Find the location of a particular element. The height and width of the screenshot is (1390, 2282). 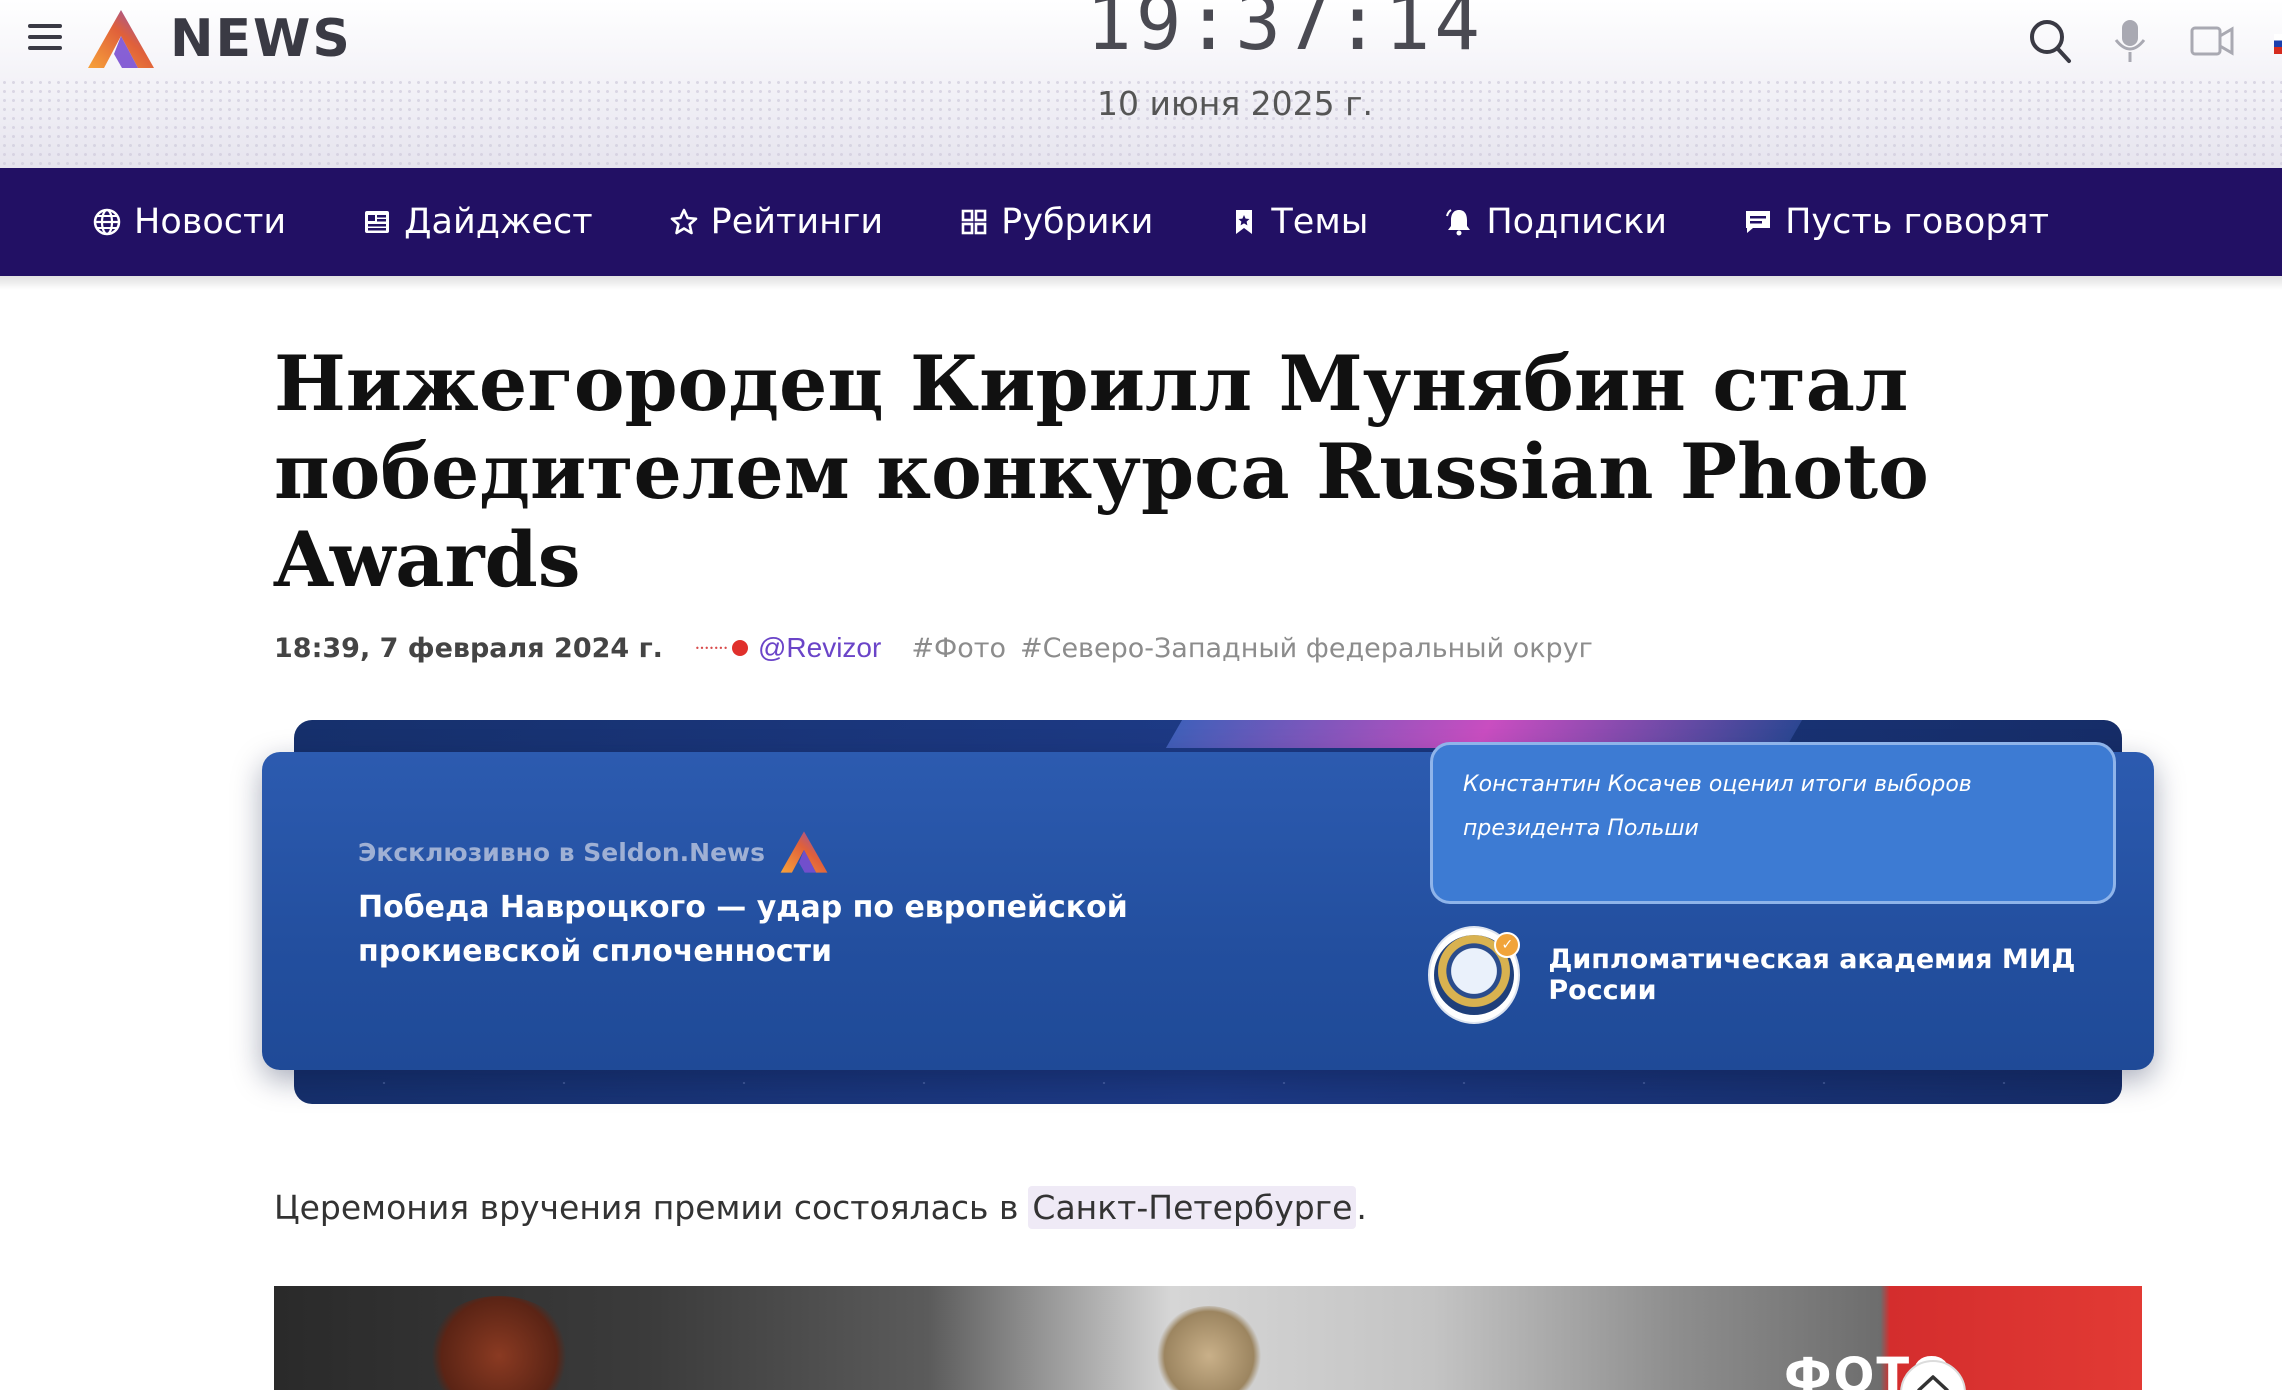

video-camera-icon is located at coordinates (2212, 41).